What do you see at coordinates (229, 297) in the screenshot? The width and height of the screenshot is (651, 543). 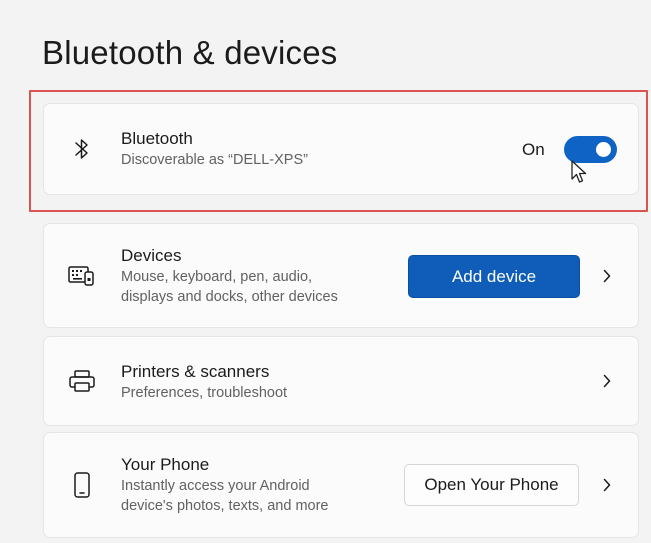 I see `devices-subtitle-line2: displays and docks, other devices` at bounding box center [229, 297].